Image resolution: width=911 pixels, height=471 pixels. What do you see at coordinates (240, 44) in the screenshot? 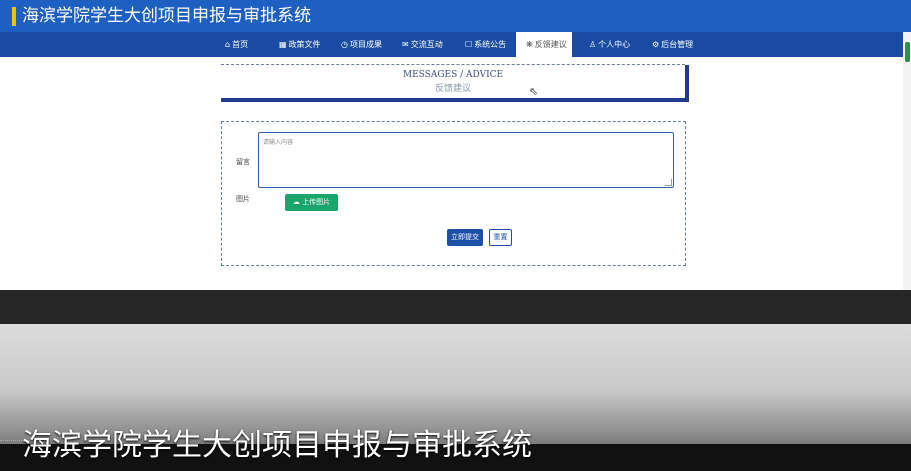
I see `nav-label: 首页` at bounding box center [240, 44].